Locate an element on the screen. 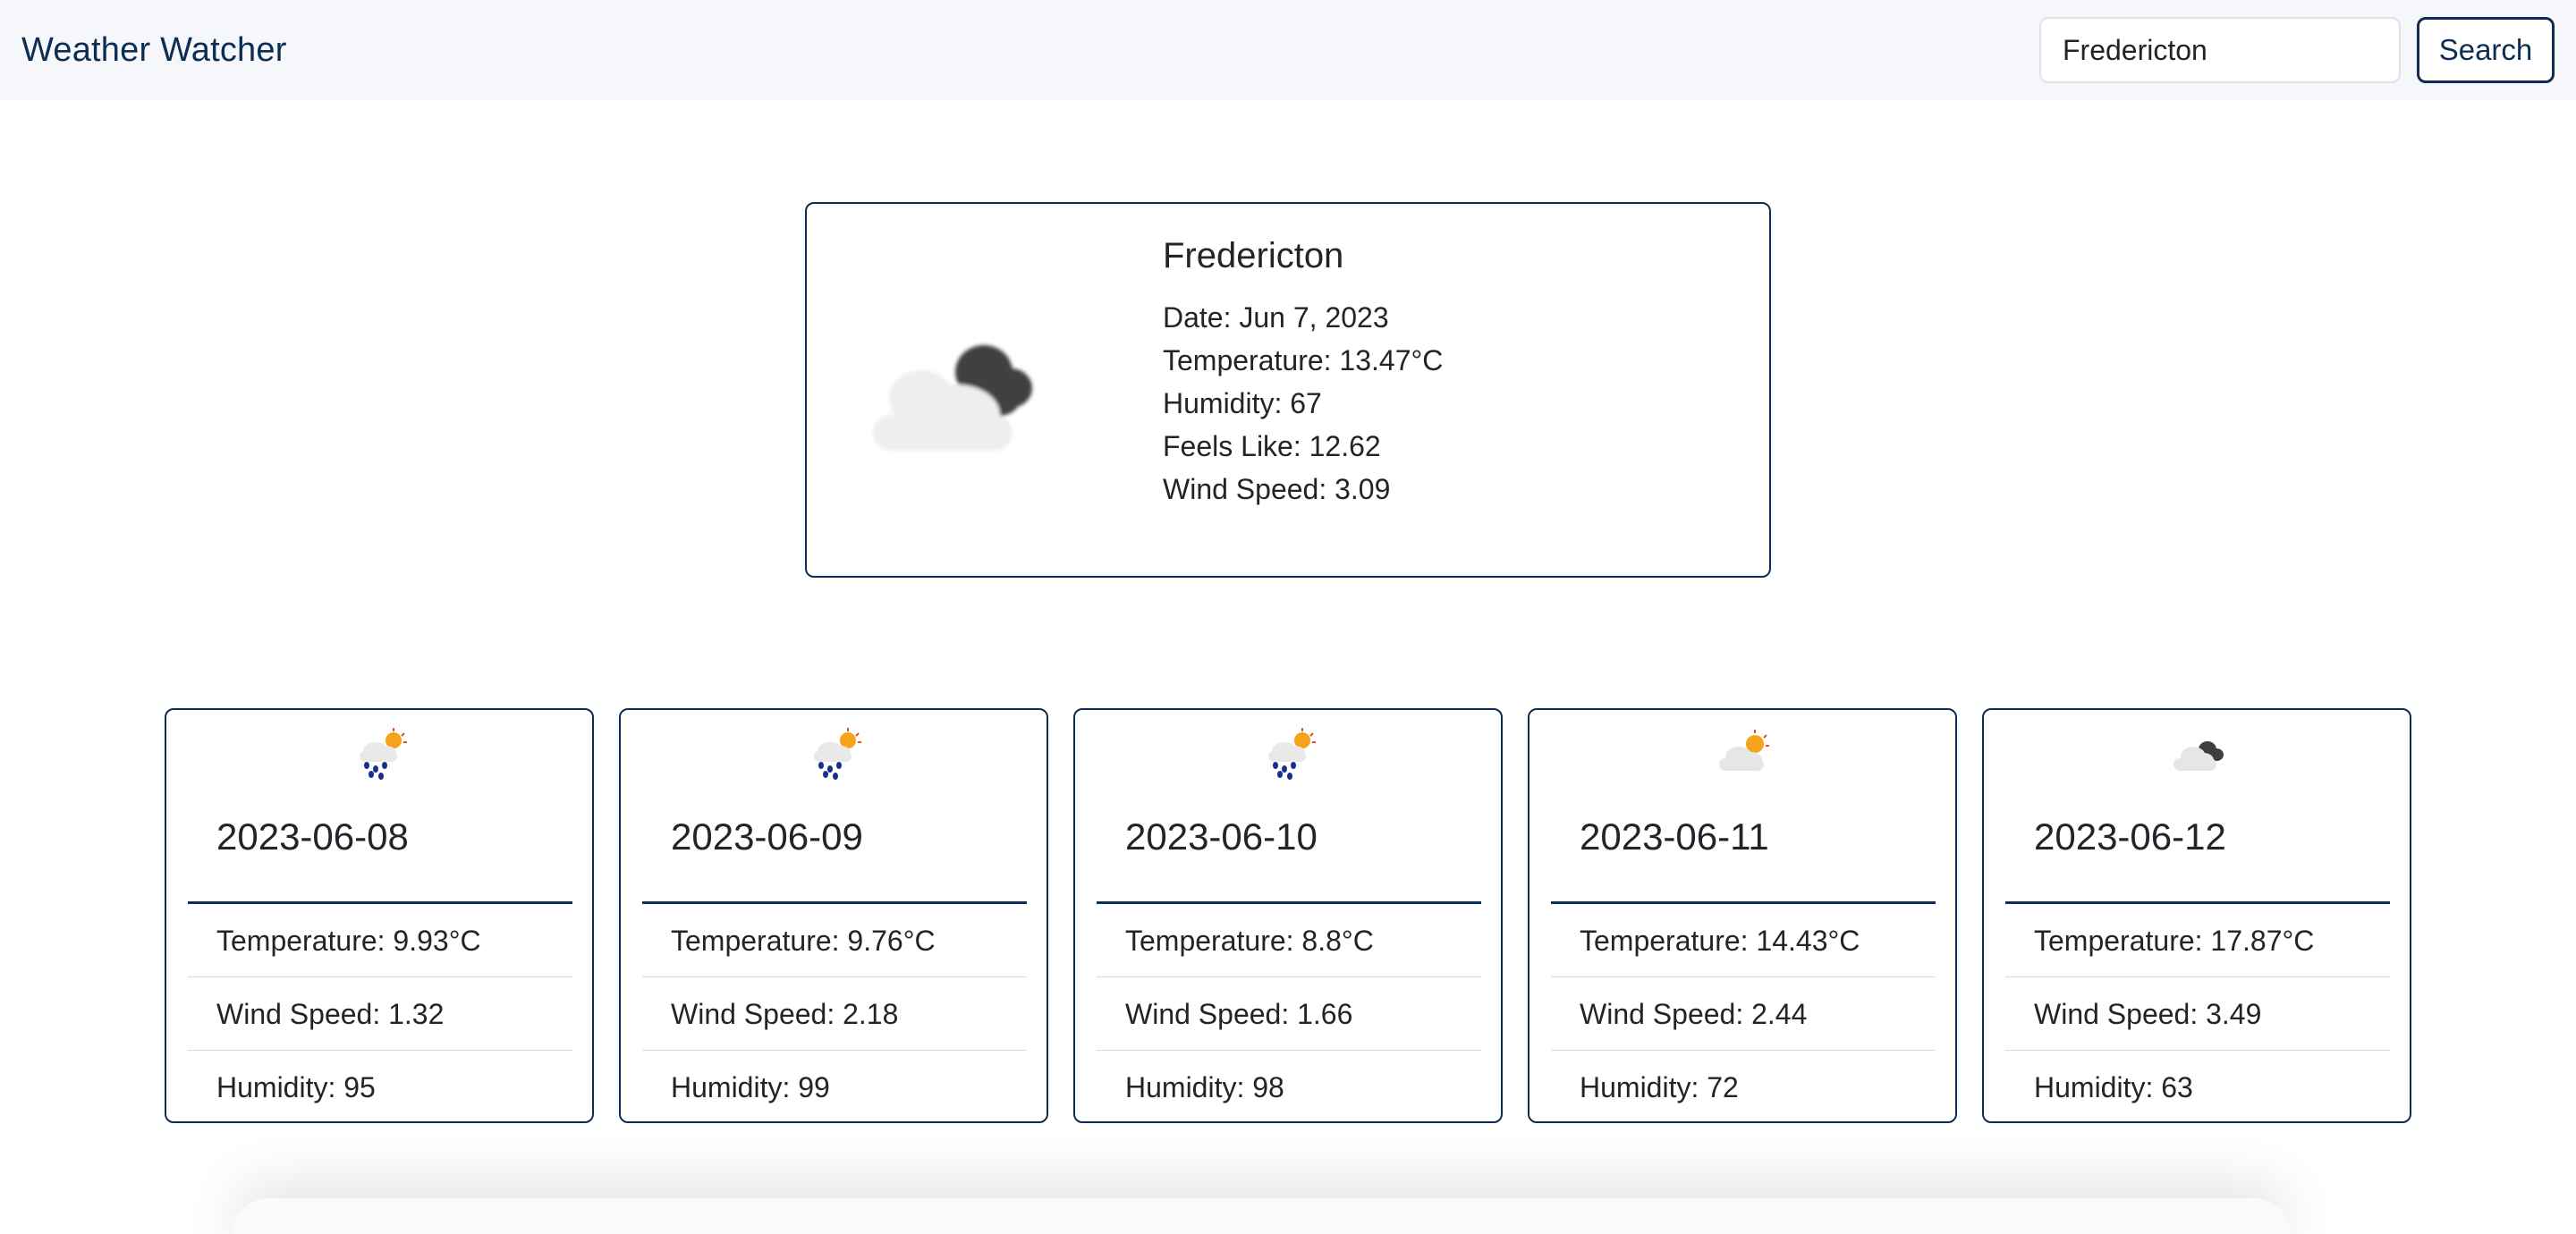 Image resolution: width=2576 pixels, height=1234 pixels. search-input is located at coordinates (2220, 50).